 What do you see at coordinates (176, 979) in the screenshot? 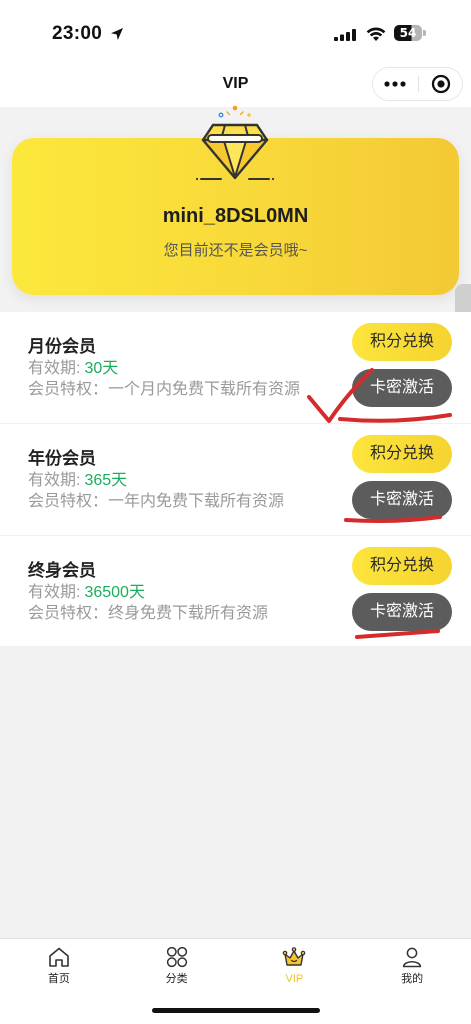
I see `tab-label: 分类` at bounding box center [176, 979].